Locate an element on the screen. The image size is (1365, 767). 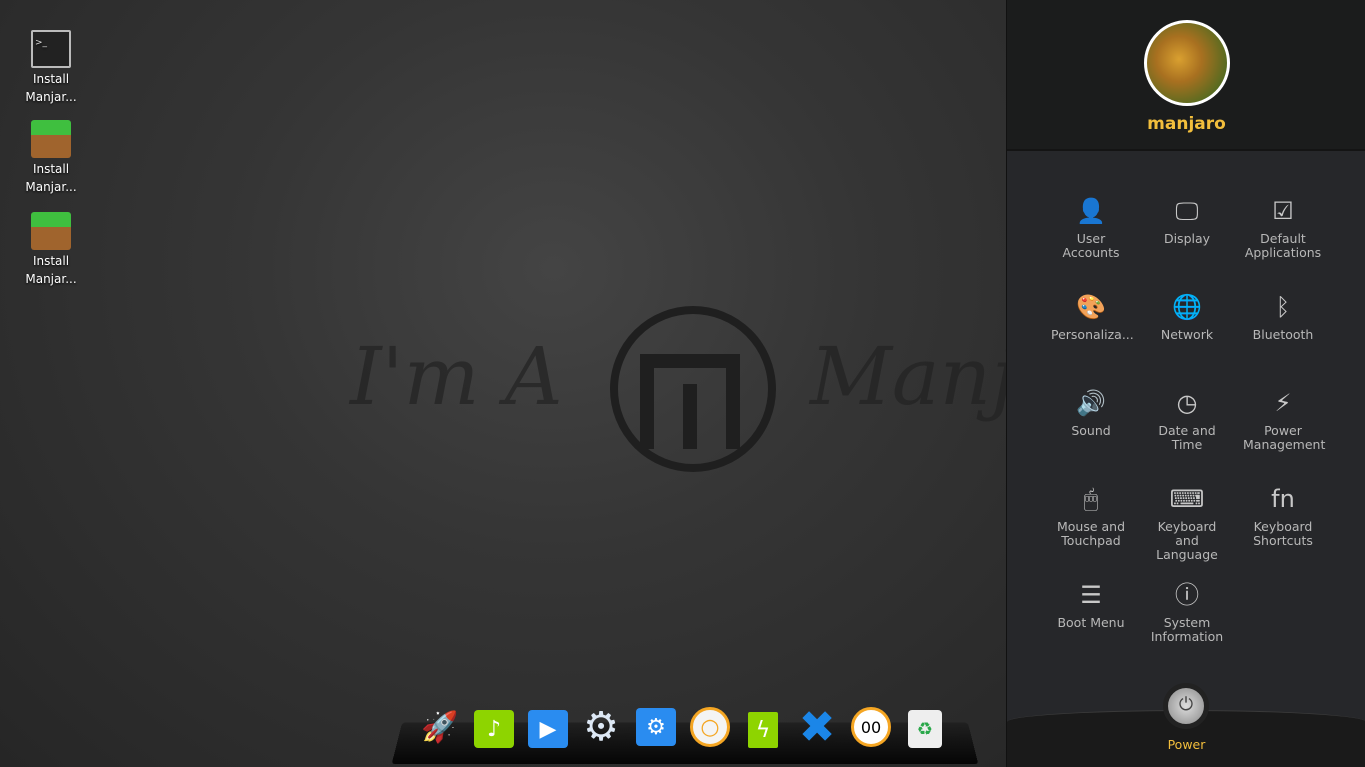
power-icon: ⏻ is located at coordinates (1186, 704).